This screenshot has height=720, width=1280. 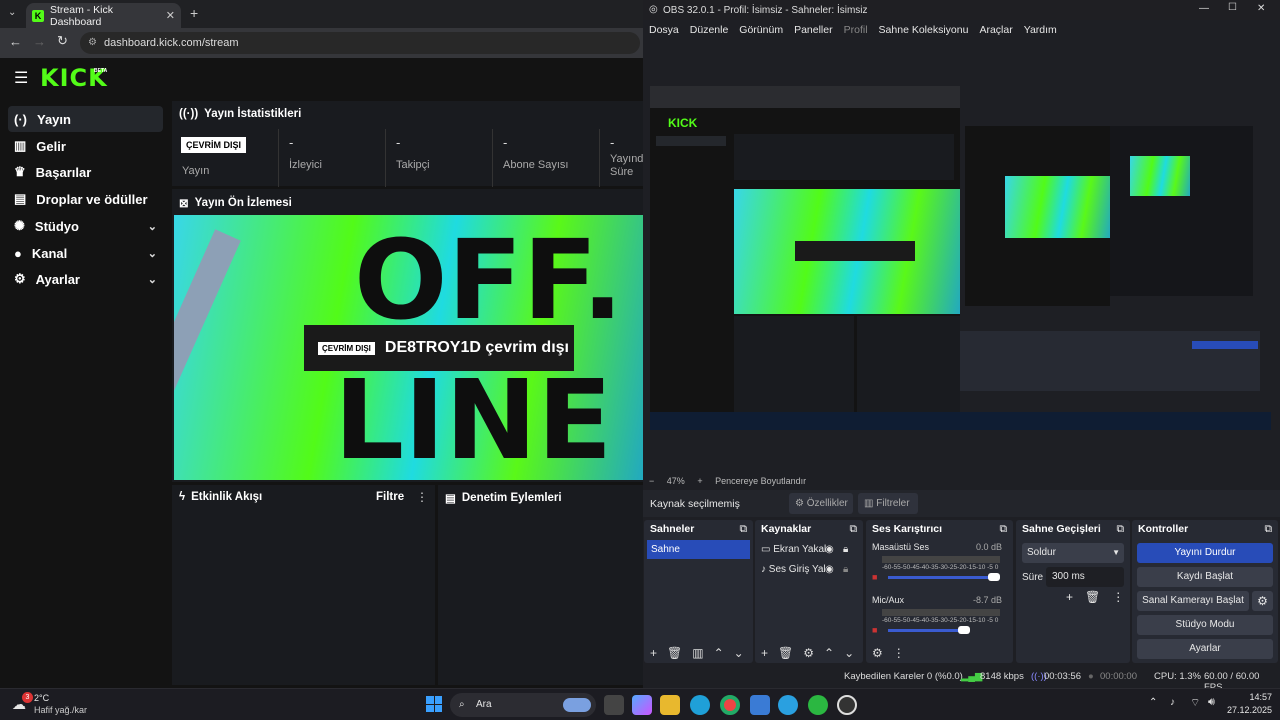 What do you see at coordinates (730, 705) in the screenshot?
I see `chrome-icon` at bounding box center [730, 705].